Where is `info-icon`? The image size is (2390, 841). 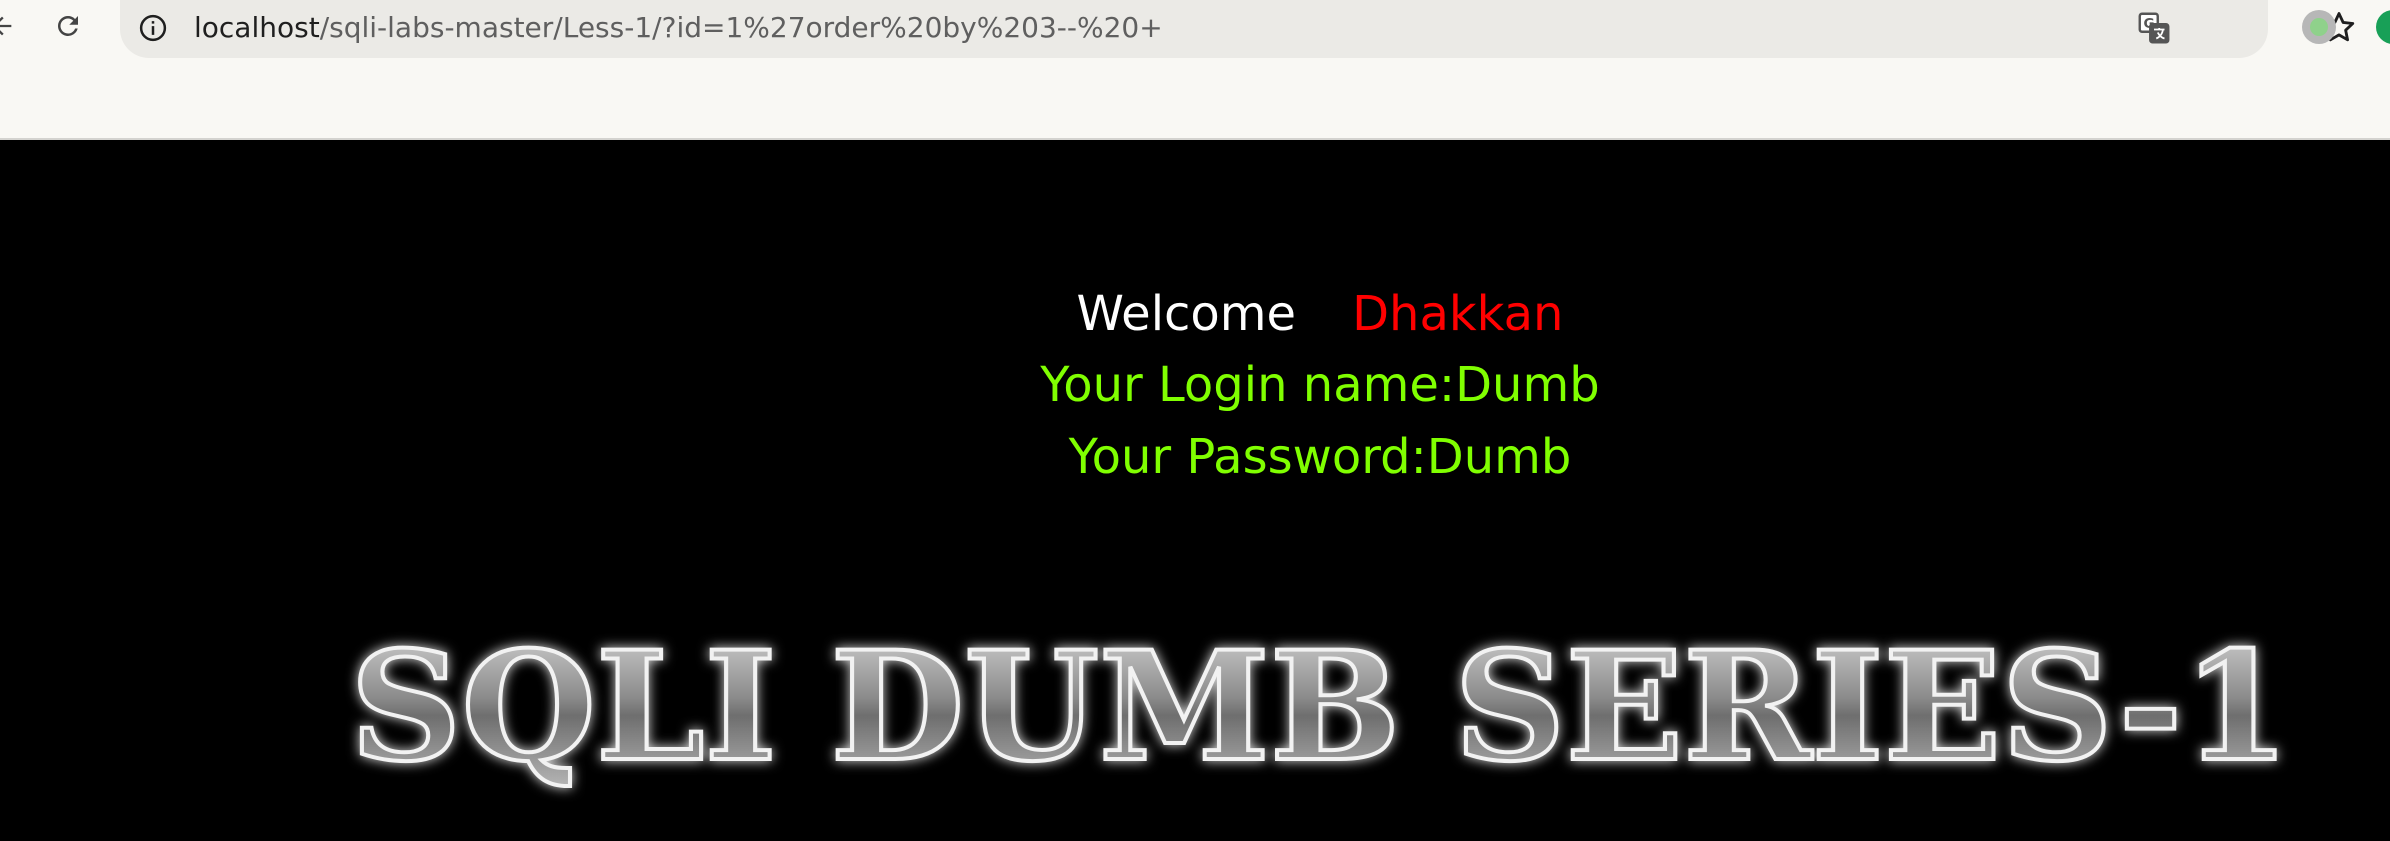 info-icon is located at coordinates (153, 28).